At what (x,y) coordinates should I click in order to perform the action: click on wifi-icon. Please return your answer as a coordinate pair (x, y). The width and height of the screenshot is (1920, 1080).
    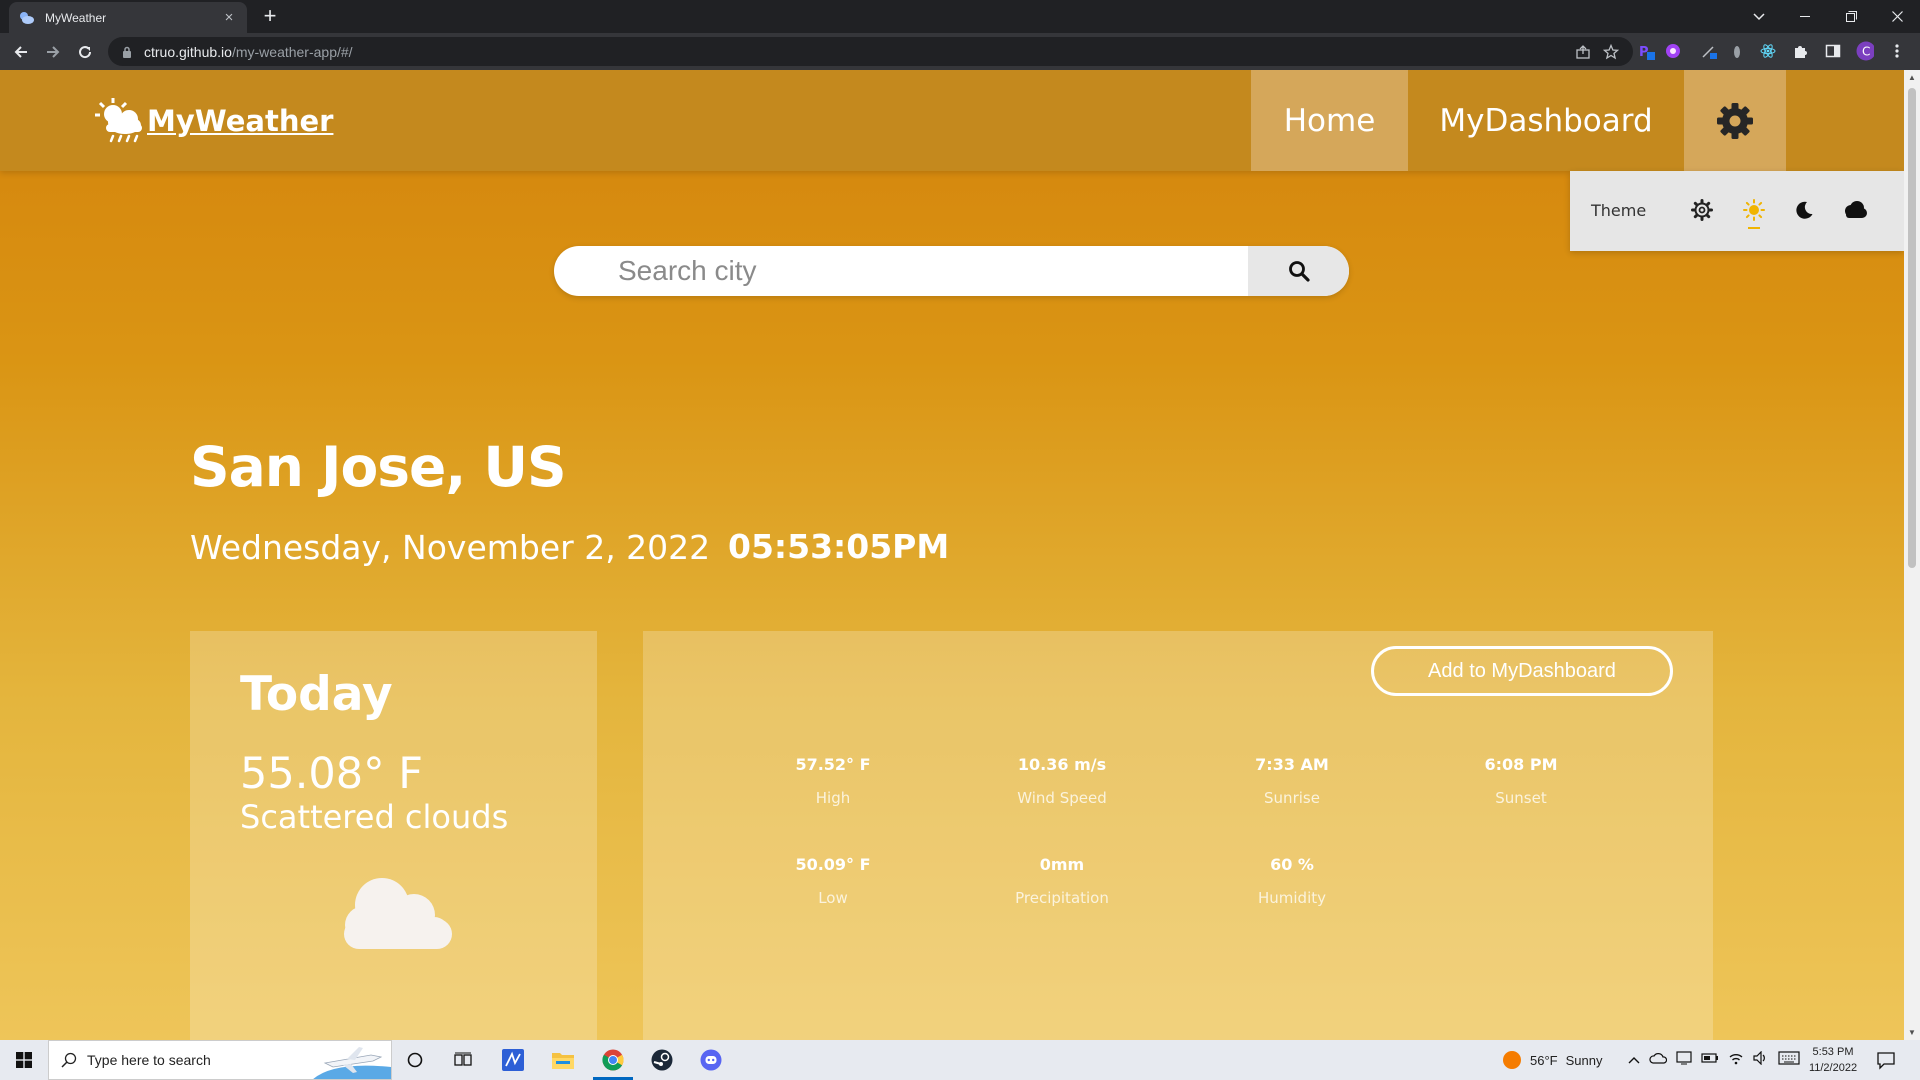
    Looking at the image, I should click on (1736, 1060).